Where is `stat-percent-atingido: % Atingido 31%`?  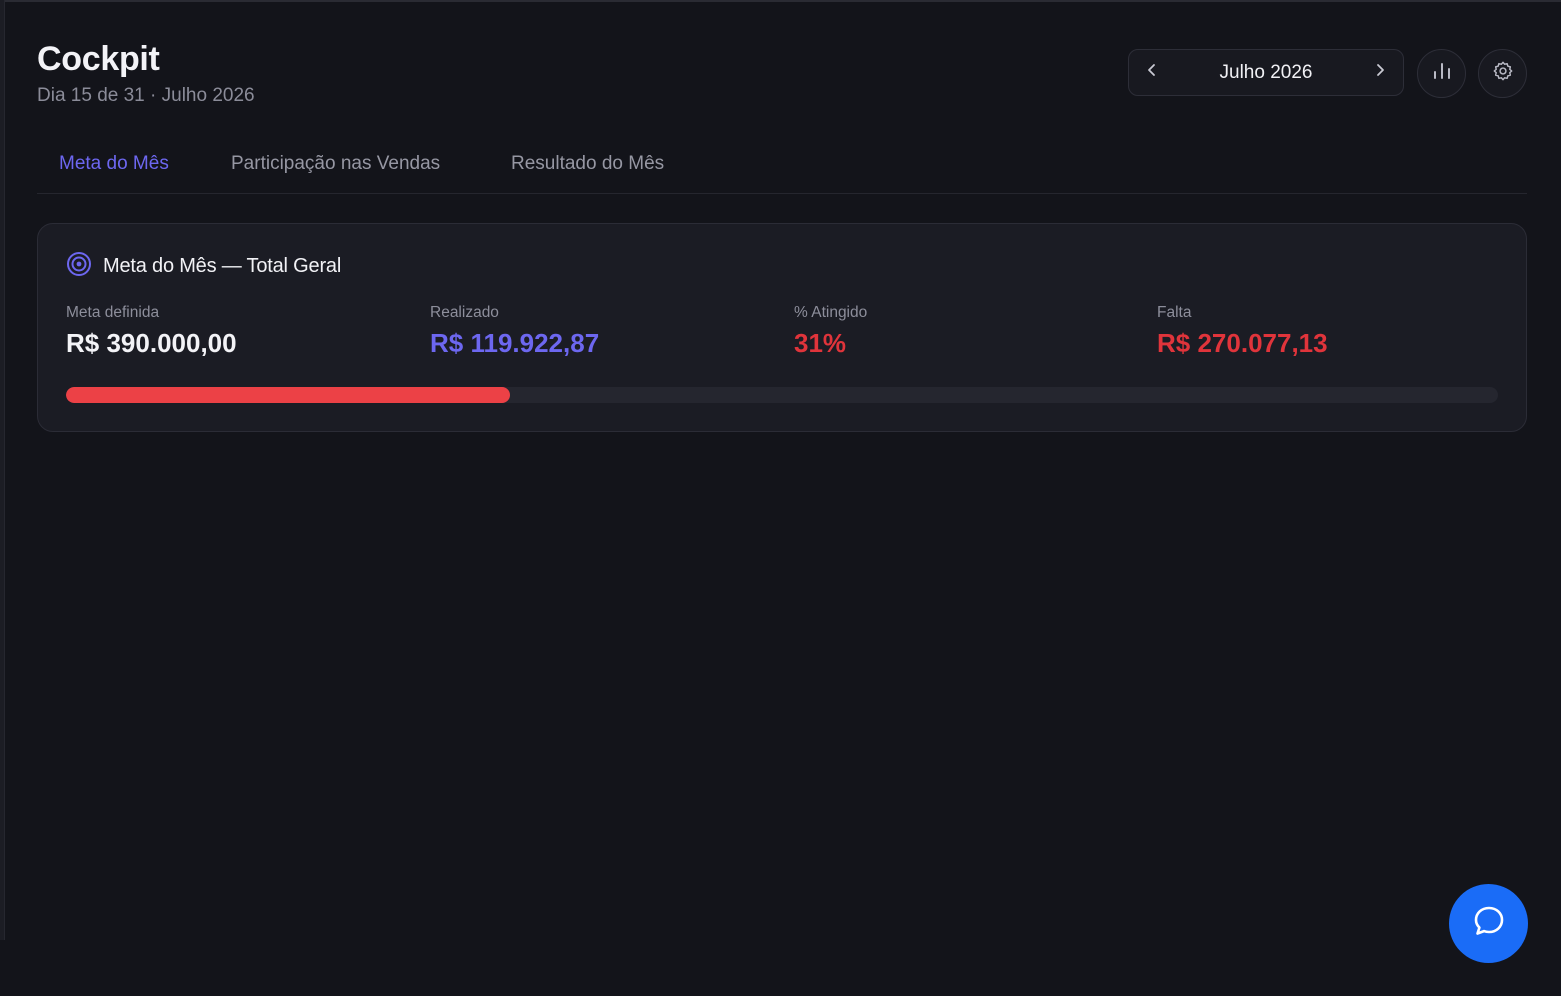
stat-percent-atingido: % Atingido 31% is located at coordinates (830, 331).